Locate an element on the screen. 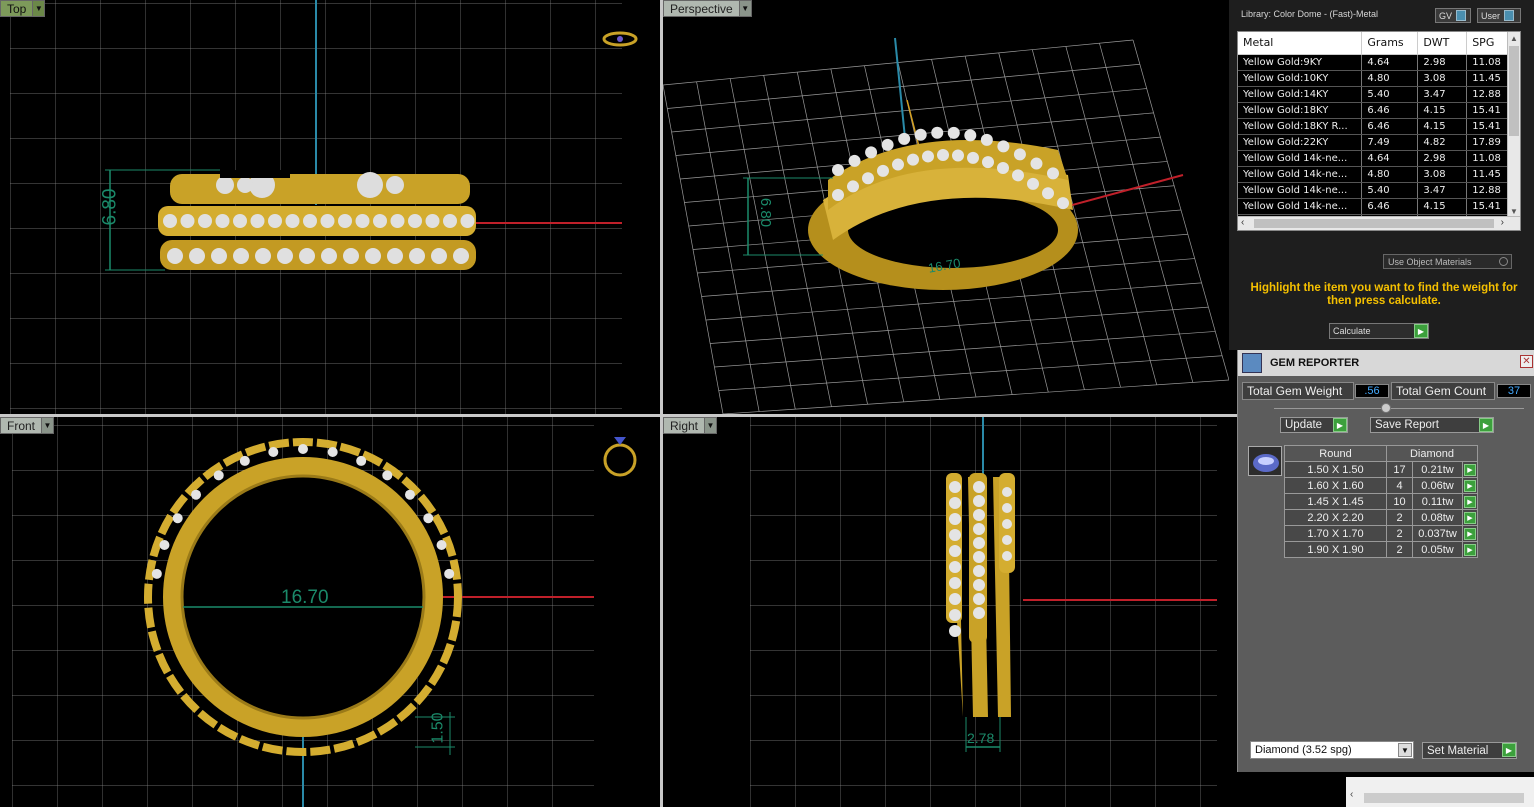  viewport-top-label: Top ▼ is located at coordinates (23, 8).